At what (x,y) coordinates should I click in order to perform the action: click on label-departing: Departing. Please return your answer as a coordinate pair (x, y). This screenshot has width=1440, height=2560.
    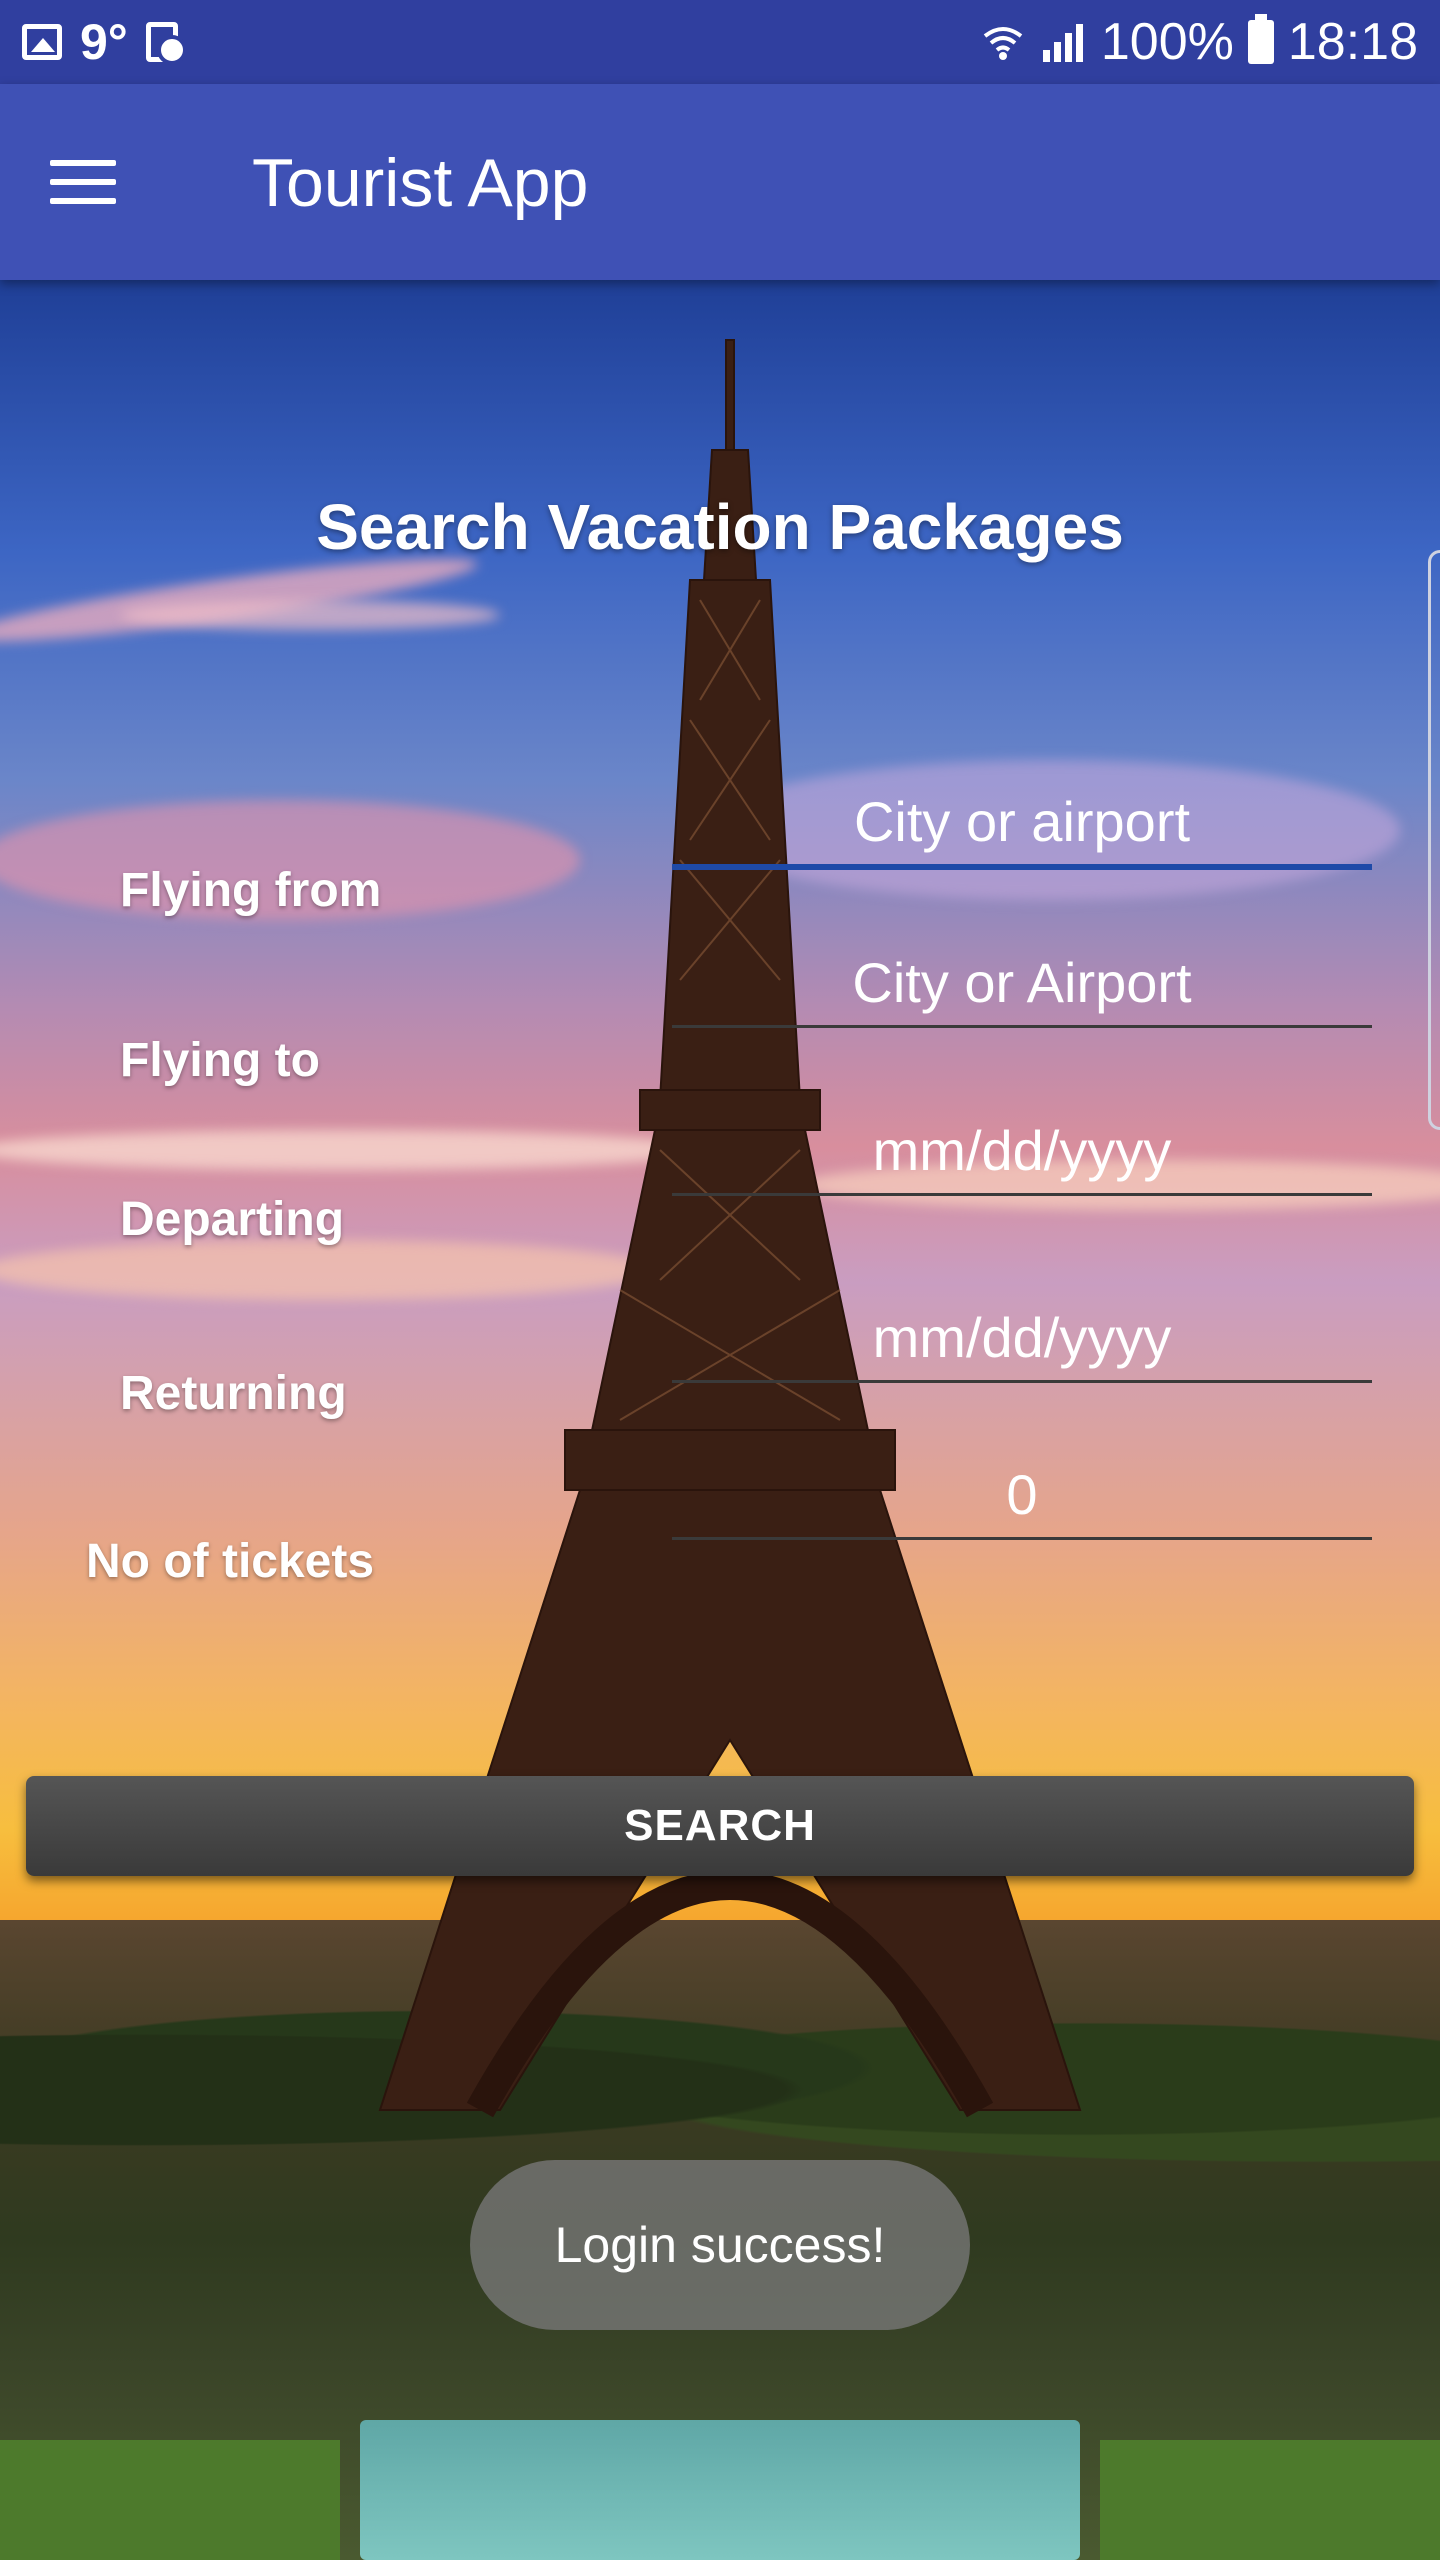
    Looking at the image, I should click on (232, 1219).